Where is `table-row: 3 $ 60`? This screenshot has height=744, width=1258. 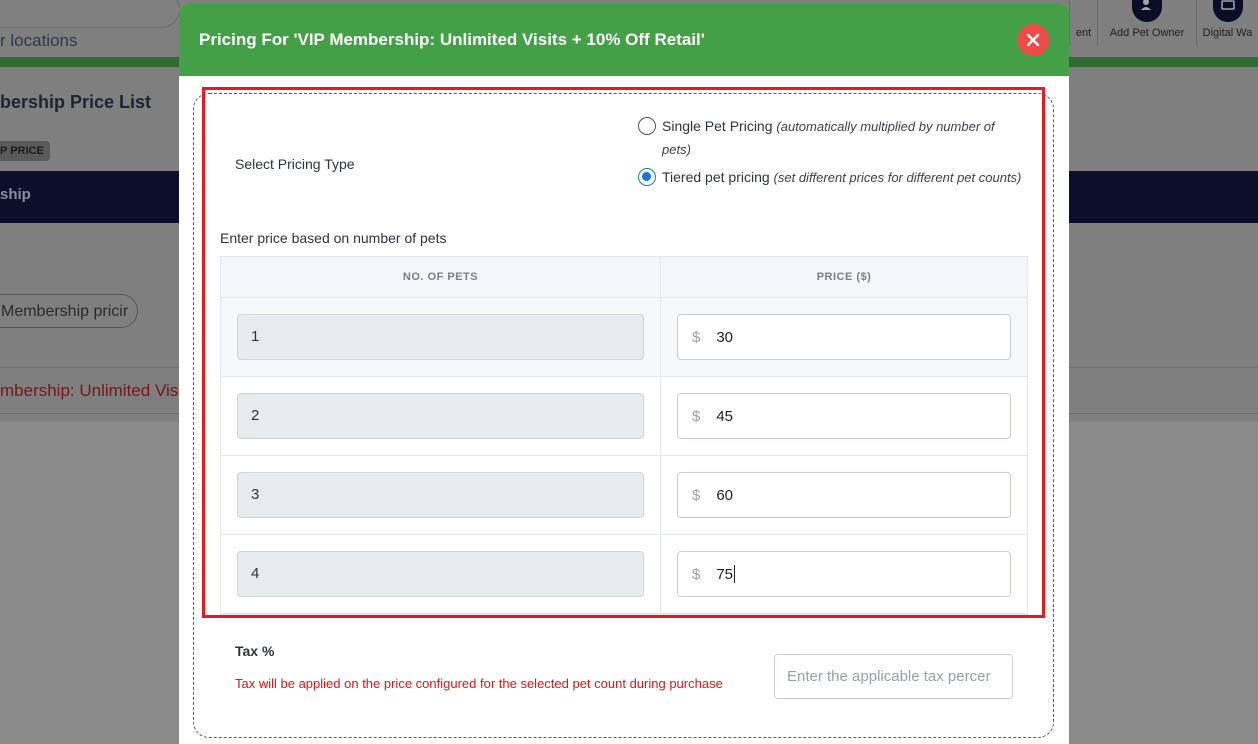 table-row: 3 $ 60 is located at coordinates (624, 495).